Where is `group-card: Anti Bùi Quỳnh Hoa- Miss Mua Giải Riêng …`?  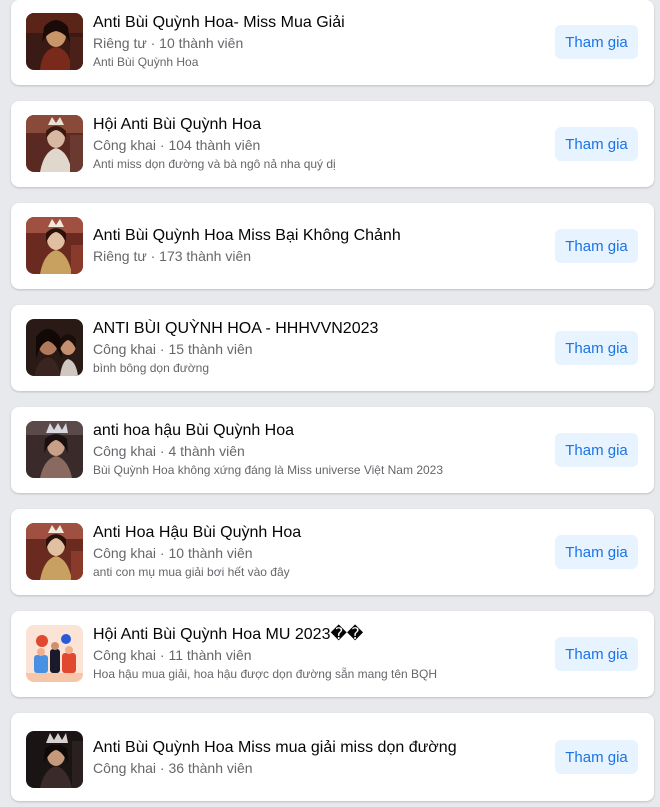
group-card: Anti Bùi Quỳnh Hoa- Miss Mua Giải Riêng … is located at coordinates (332, 42).